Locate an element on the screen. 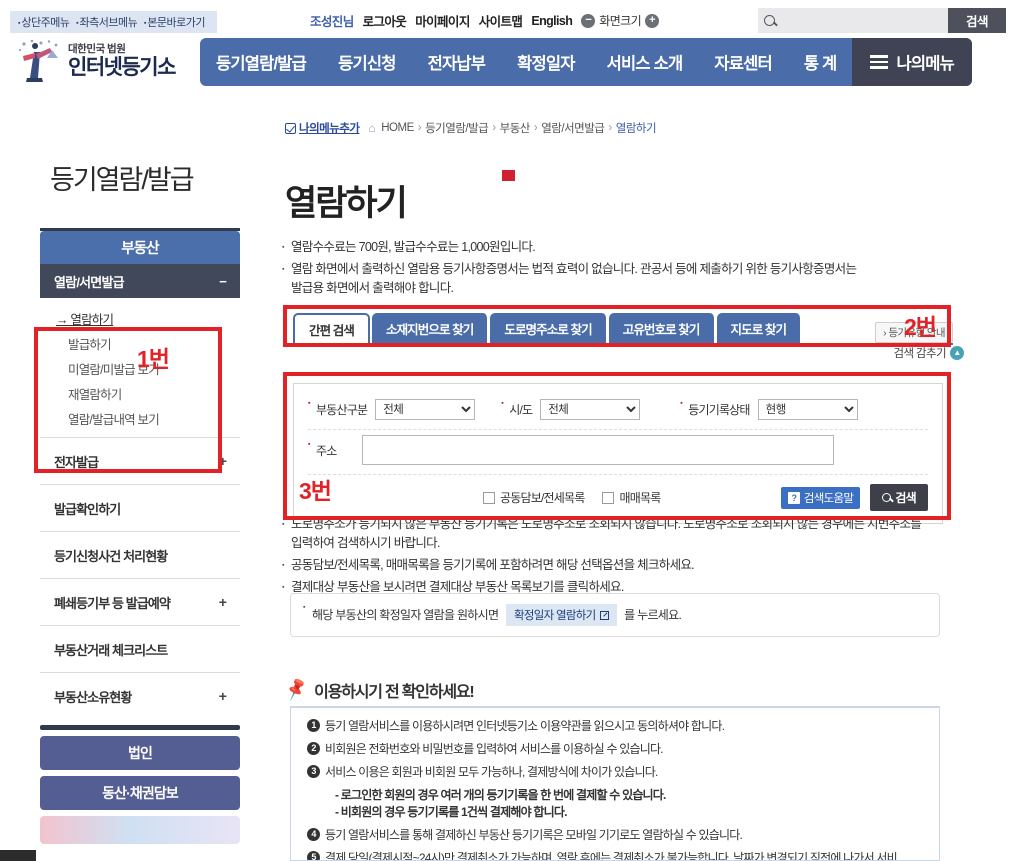 Image resolution: width=1024 pixels, height=861 pixels. checkbox-joint-collateral-wrap: 공동담보/전세목록 is located at coordinates (534, 497).